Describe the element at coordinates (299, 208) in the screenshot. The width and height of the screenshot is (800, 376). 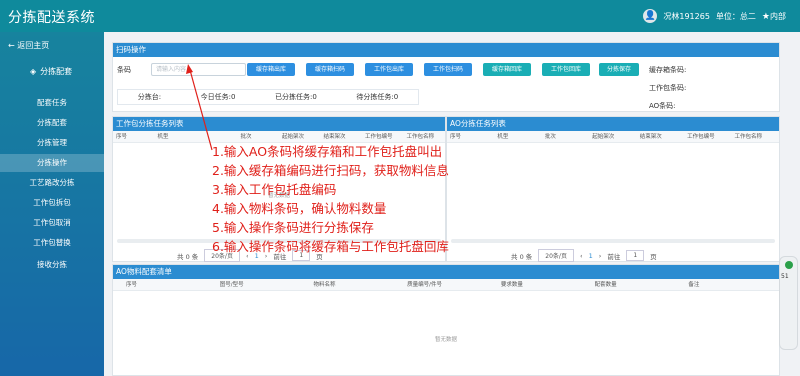
I see `instruction-step: 4.输入物料条码，确认物料数量` at that location.